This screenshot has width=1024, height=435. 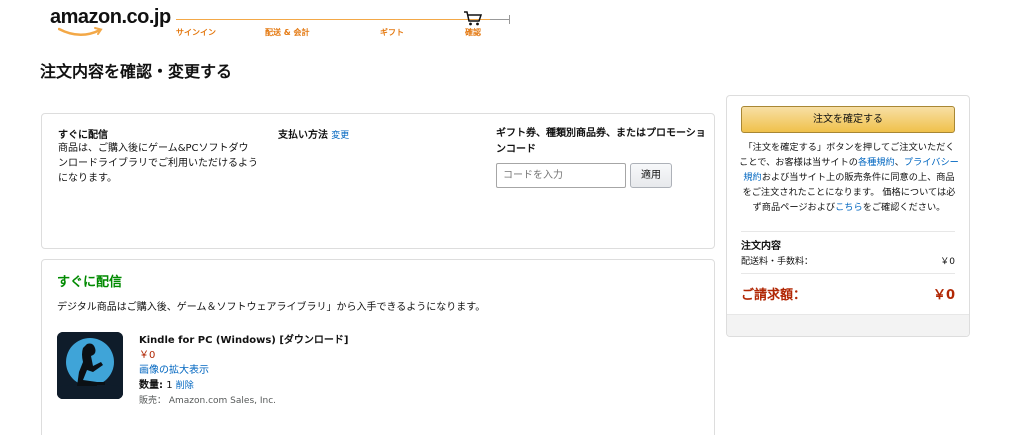 I want to click on delivery-heading: すぐに配信, so click(x=83, y=135).